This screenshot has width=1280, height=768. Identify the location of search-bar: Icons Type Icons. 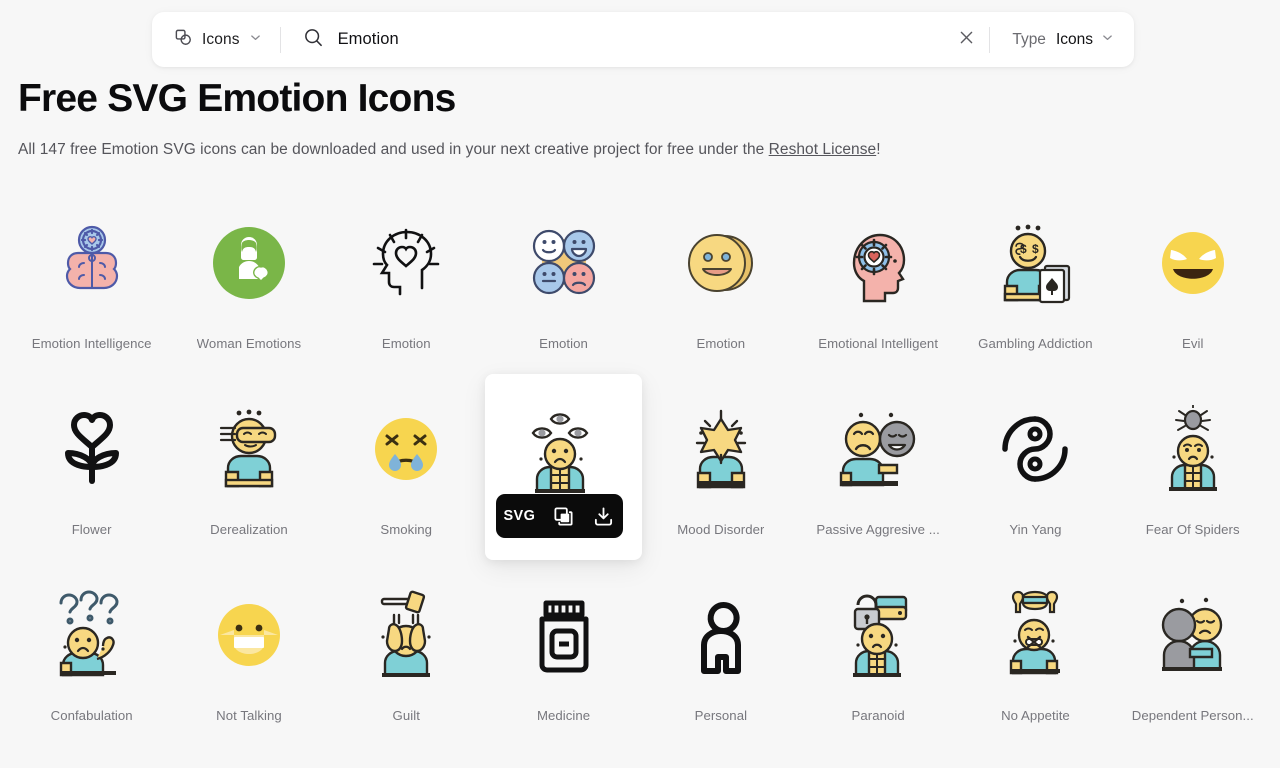
(643, 39).